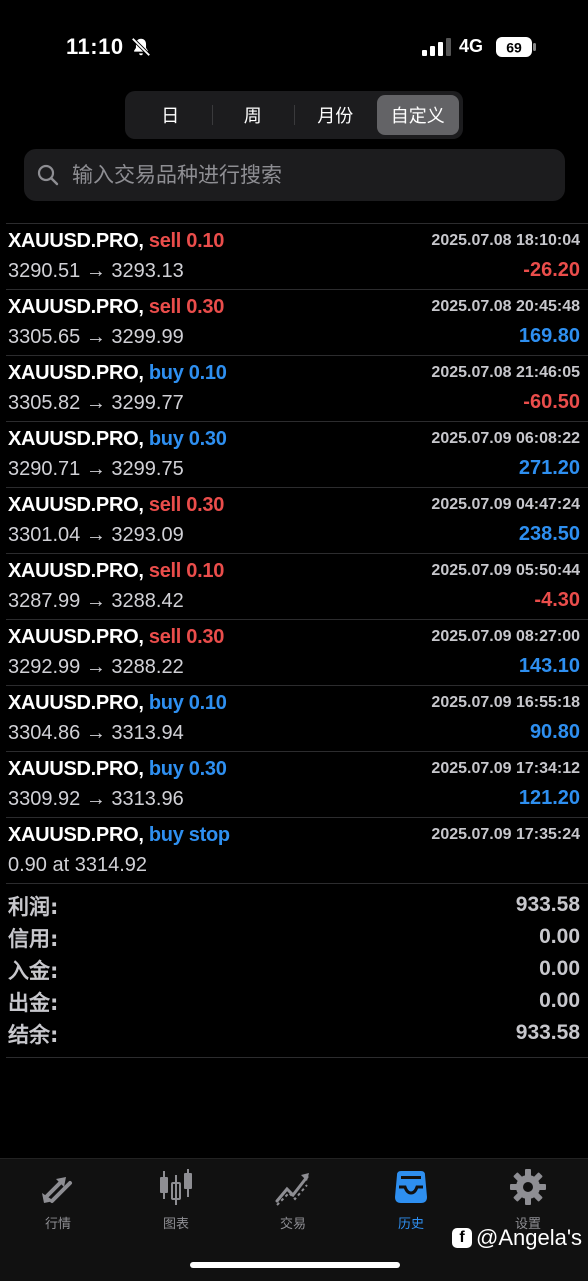 This screenshot has height=1281, width=588. What do you see at coordinates (335, 115) in the screenshot?
I see `tab-month: 月份` at bounding box center [335, 115].